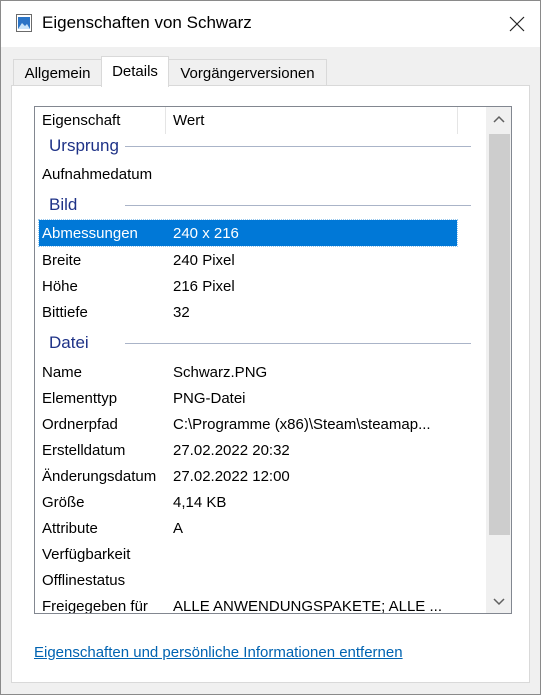 This screenshot has height=695, width=541. Describe the element at coordinates (147, 22) in the screenshot. I see `window-title: Eigenschaften von Schwarz` at that location.